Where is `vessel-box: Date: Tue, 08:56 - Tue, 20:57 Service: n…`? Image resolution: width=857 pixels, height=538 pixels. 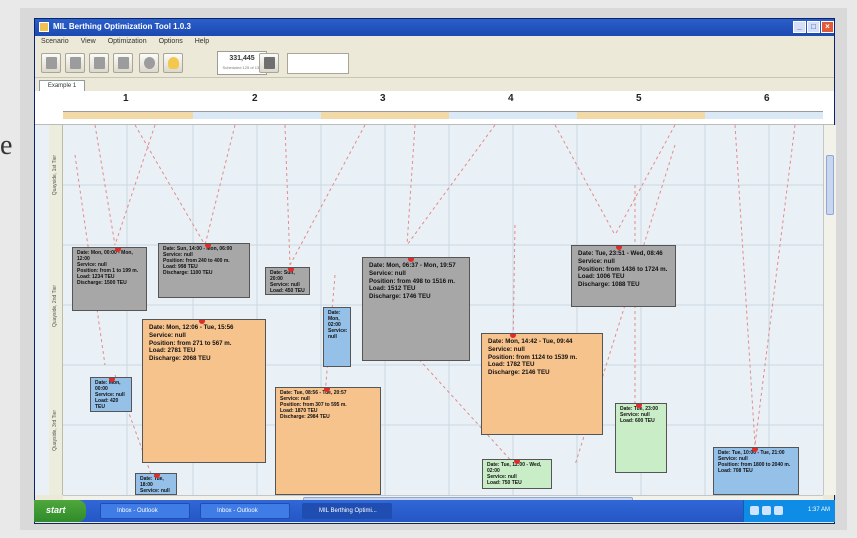 vessel-box: Date: Tue, 08:56 - Tue, 20:57 Service: n… is located at coordinates (328, 441).